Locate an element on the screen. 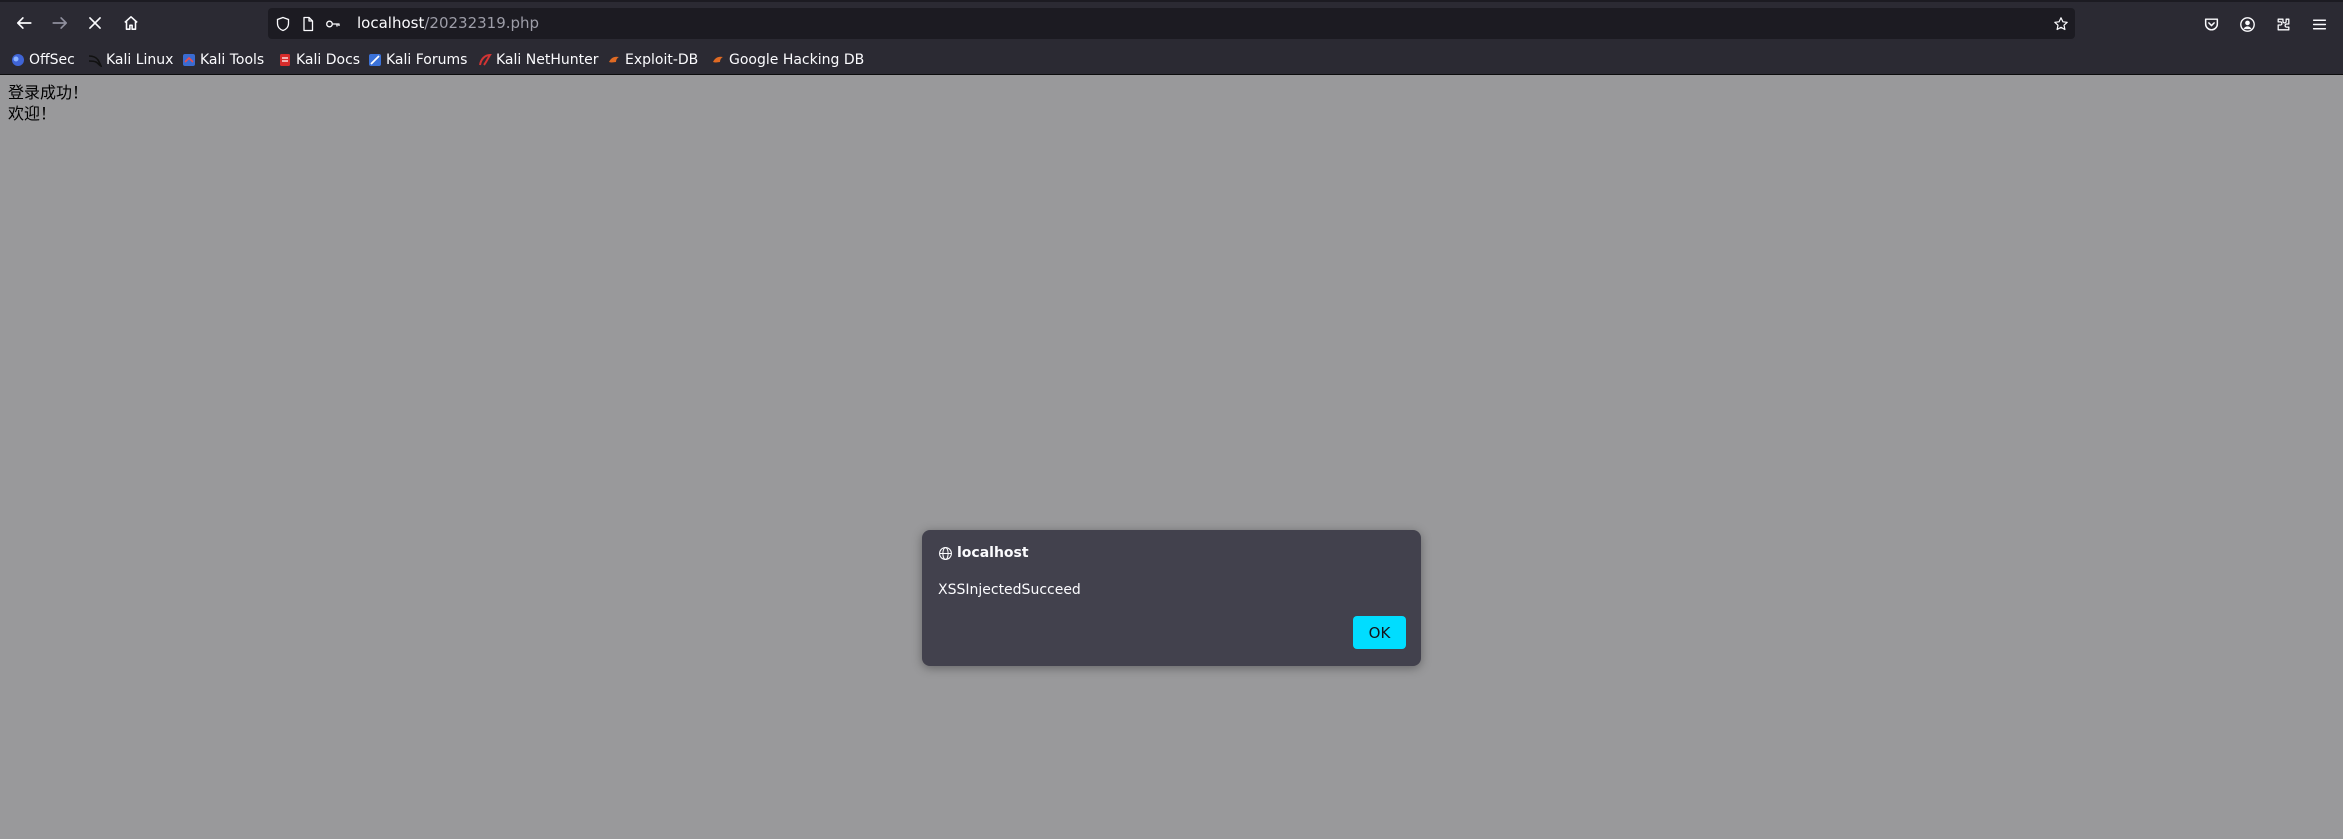  bookmark-google-hacking-db: Google Hacking DB is located at coordinates (787, 60).